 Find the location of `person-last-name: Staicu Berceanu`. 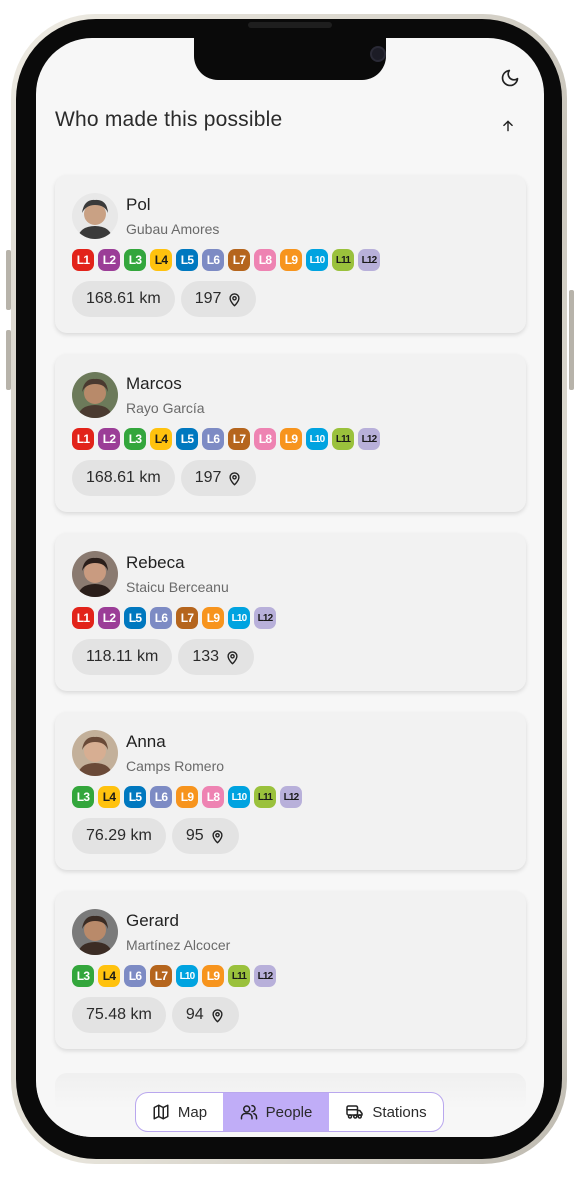

person-last-name: Staicu Berceanu is located at coordinates (177, 587).